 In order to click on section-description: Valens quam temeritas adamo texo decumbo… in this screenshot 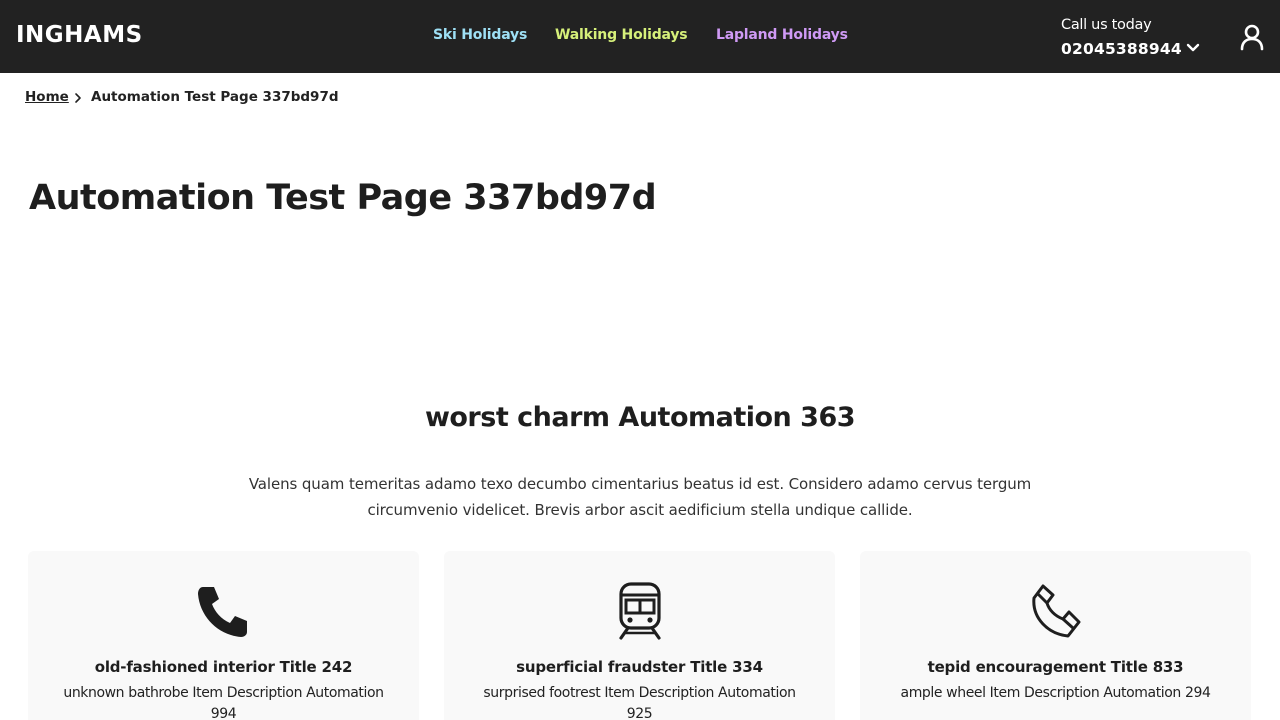, I will do `click(640, 497)`.